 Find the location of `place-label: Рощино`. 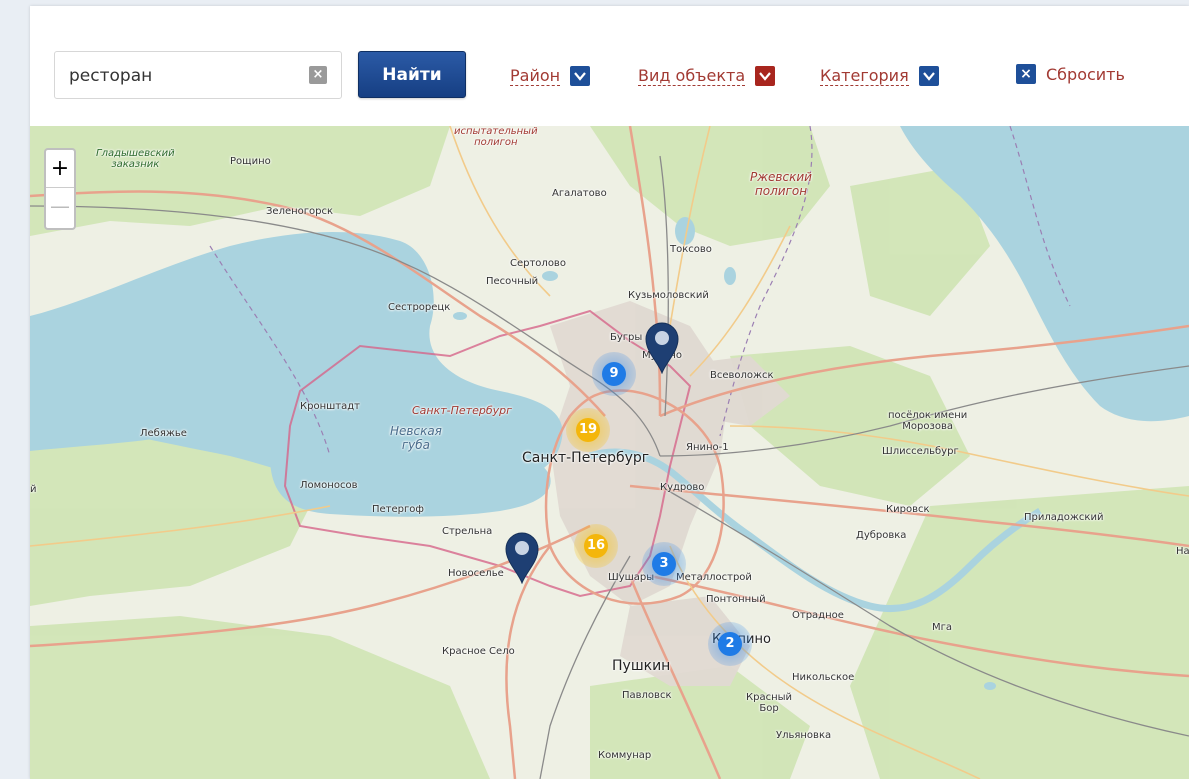

place-label: Рощино is located at coordinates (250, 161).